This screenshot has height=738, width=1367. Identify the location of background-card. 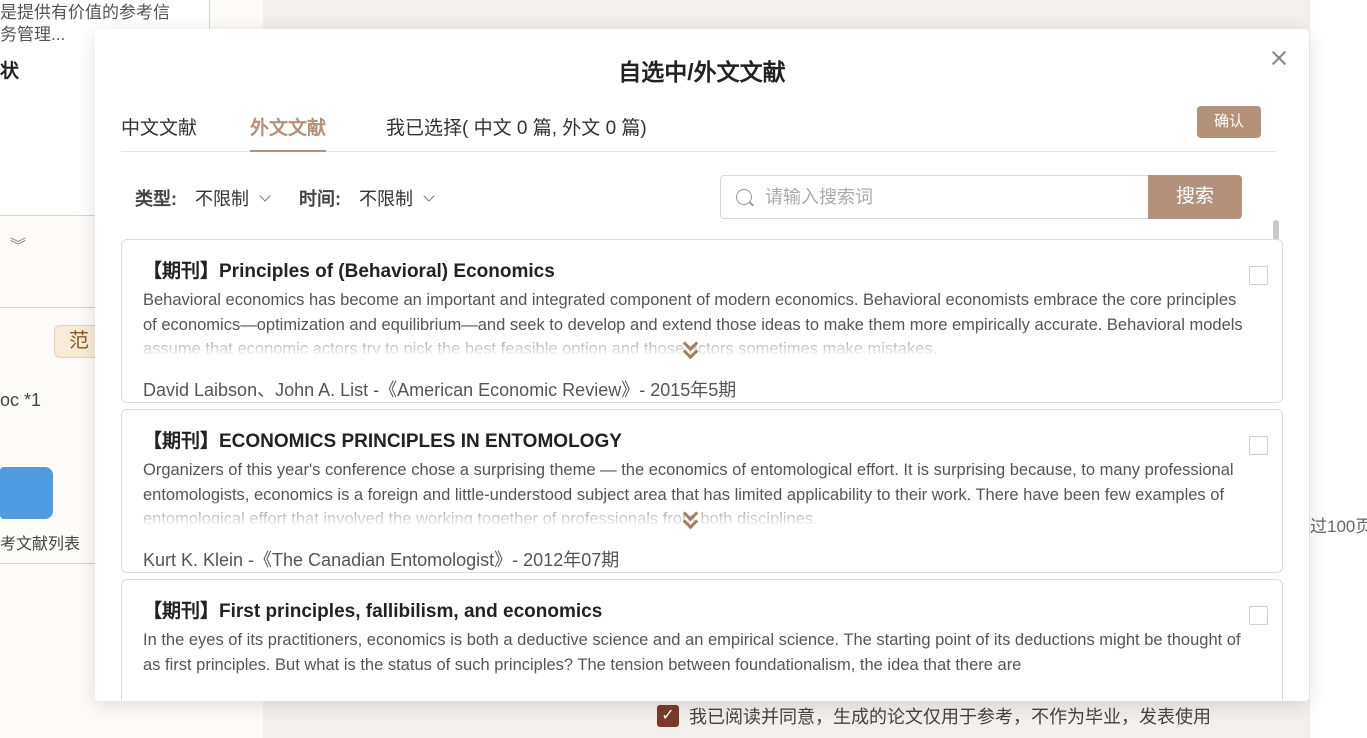
(1338, 369).